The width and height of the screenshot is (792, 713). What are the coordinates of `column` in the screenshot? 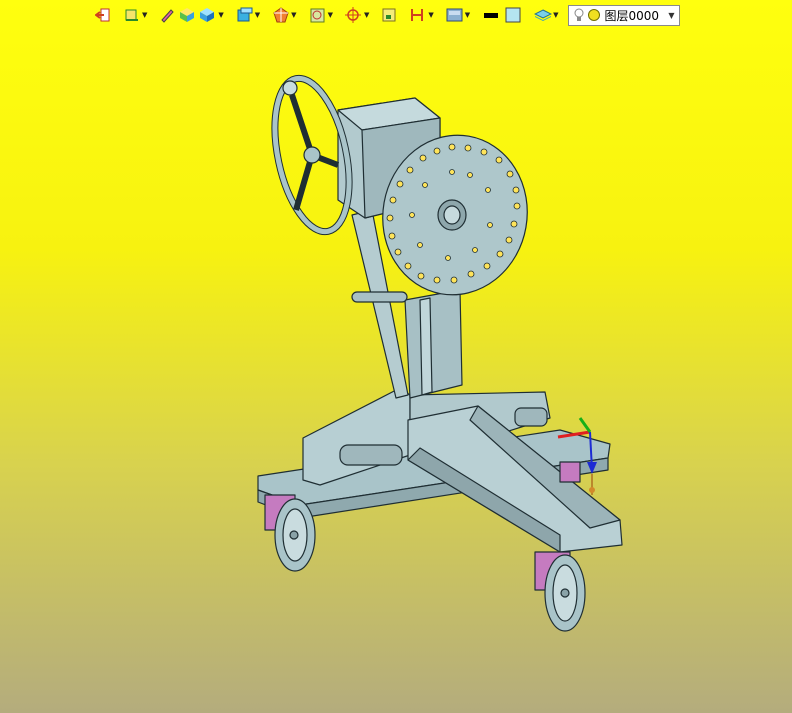 It's located at (433, 344).